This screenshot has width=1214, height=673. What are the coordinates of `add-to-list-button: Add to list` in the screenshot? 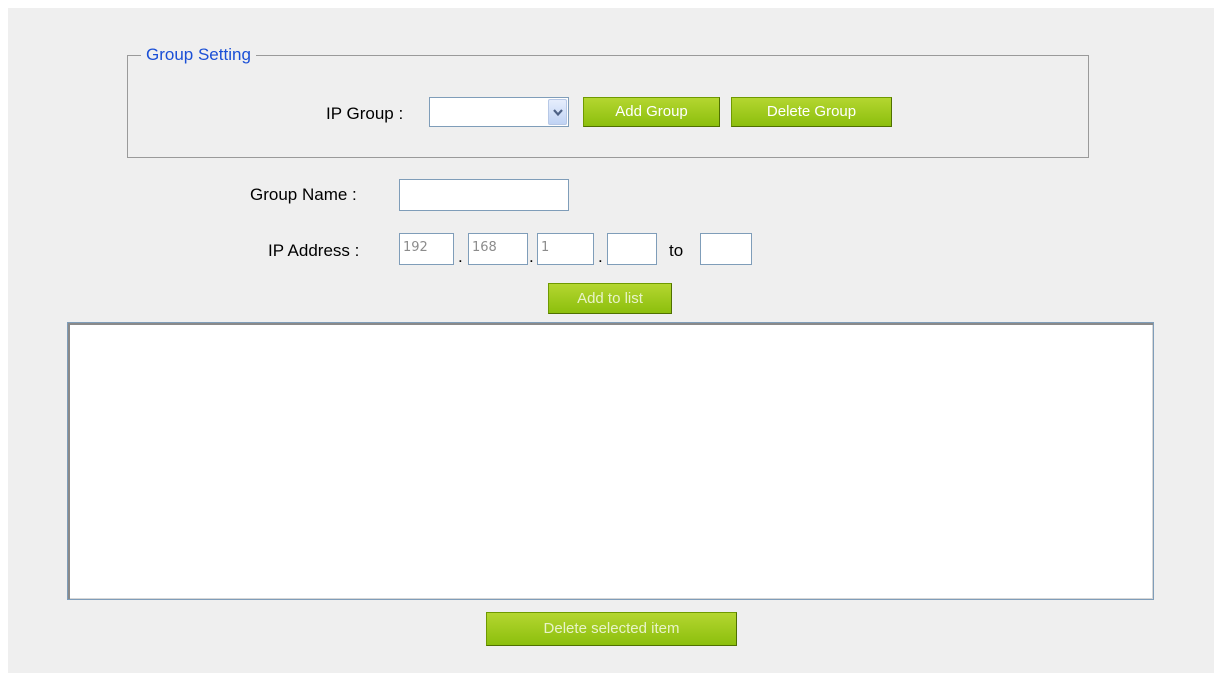 It's located at (610, 298).